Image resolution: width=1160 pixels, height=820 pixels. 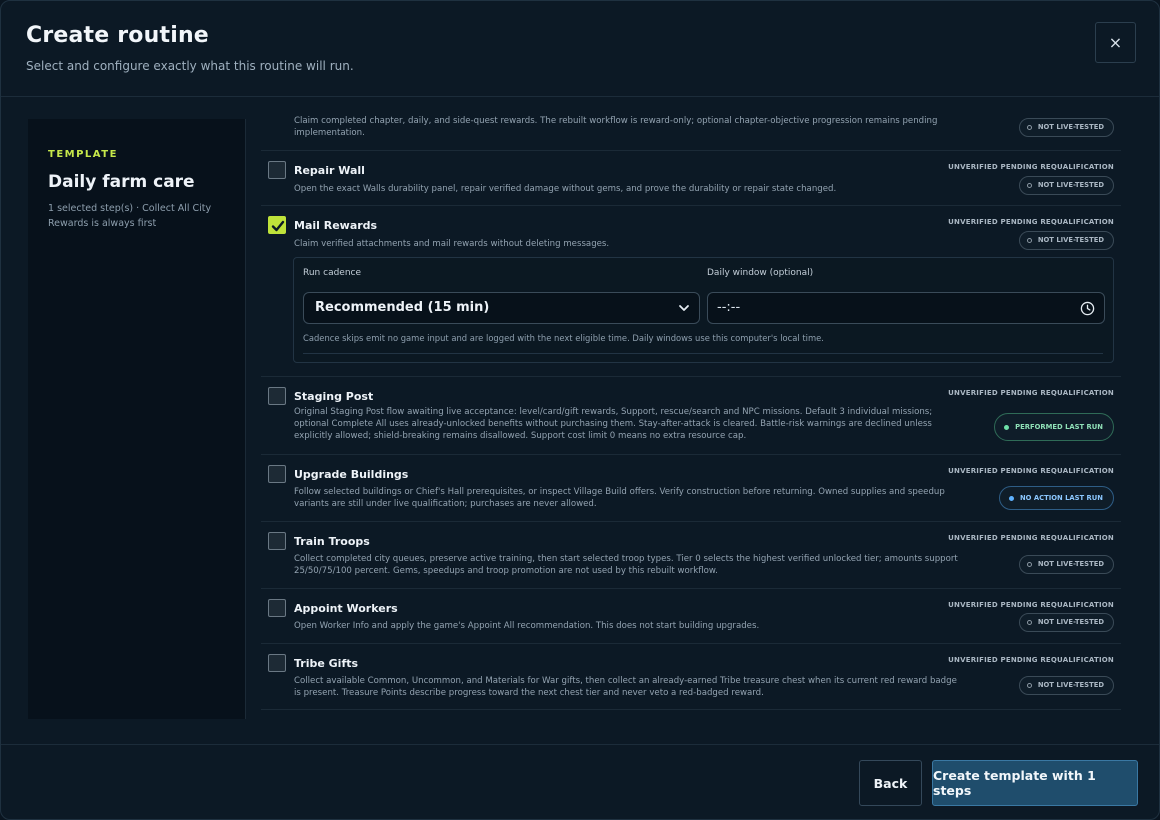 What do you see at coordinates (890, 783) in the screenshot?
I see `back-button: Back` at bounding box center [890, 783].